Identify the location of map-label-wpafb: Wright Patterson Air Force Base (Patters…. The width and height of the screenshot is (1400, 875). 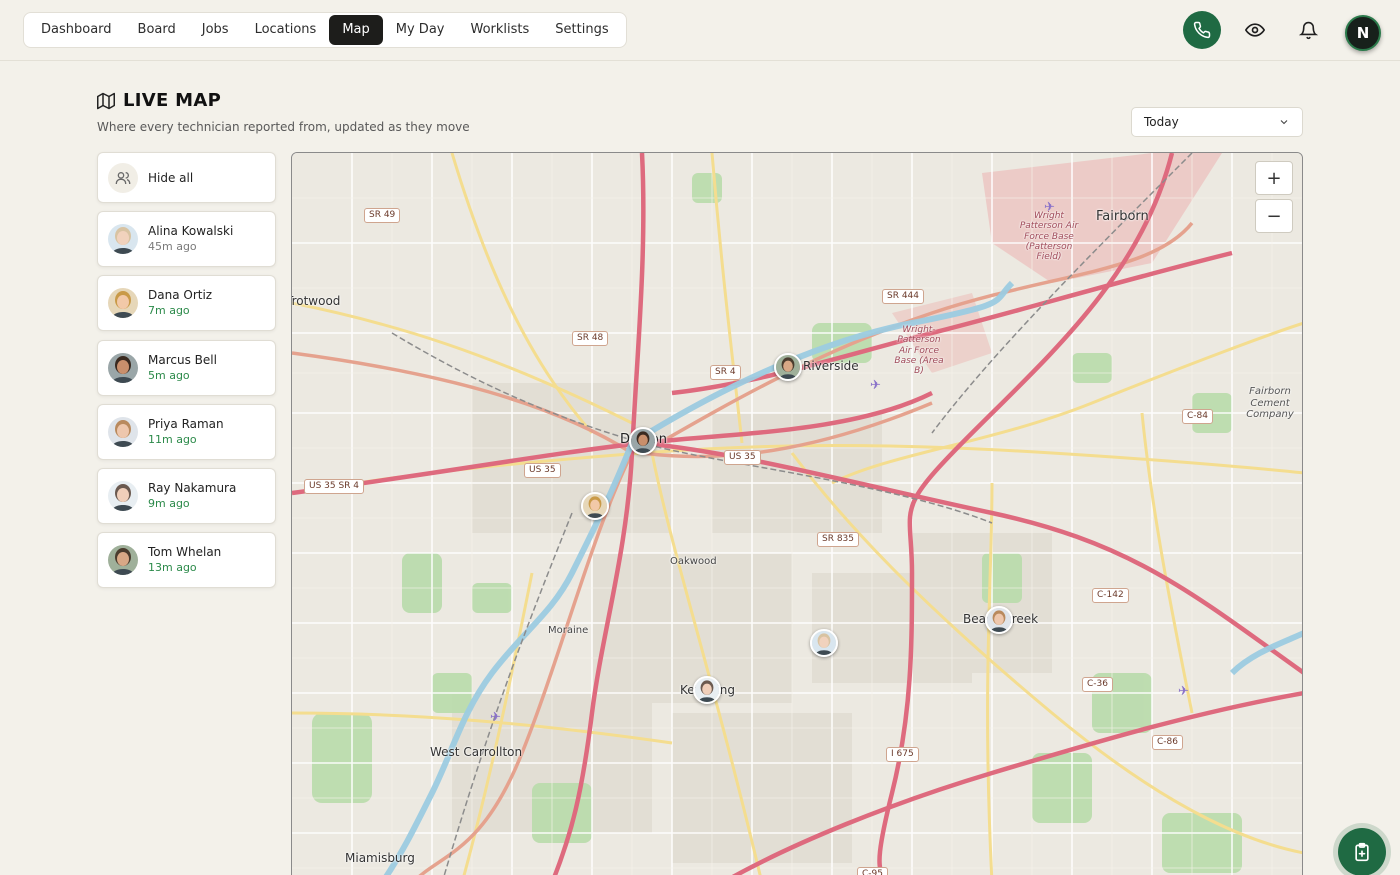
(1049, 237).